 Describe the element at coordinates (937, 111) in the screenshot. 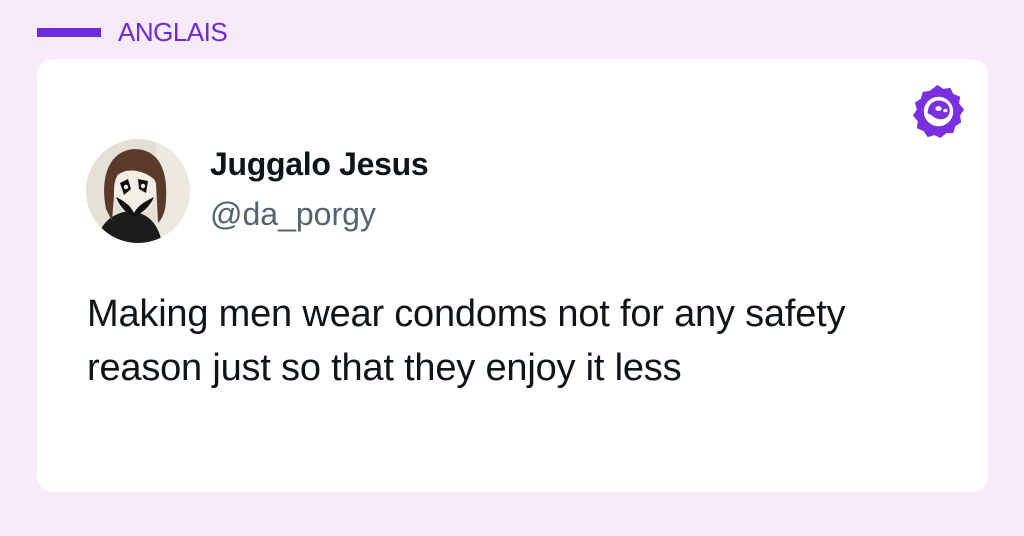

I see `brand-logo-icon` at that location.